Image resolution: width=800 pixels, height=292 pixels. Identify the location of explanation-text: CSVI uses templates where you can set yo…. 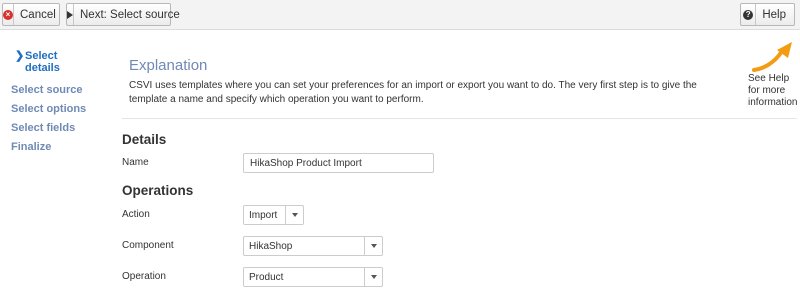
(413, 92).